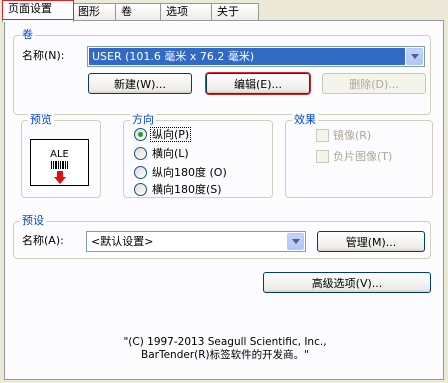  I want to click on radio-landscape-180-label: 横向180度(S), so click(187, 189).